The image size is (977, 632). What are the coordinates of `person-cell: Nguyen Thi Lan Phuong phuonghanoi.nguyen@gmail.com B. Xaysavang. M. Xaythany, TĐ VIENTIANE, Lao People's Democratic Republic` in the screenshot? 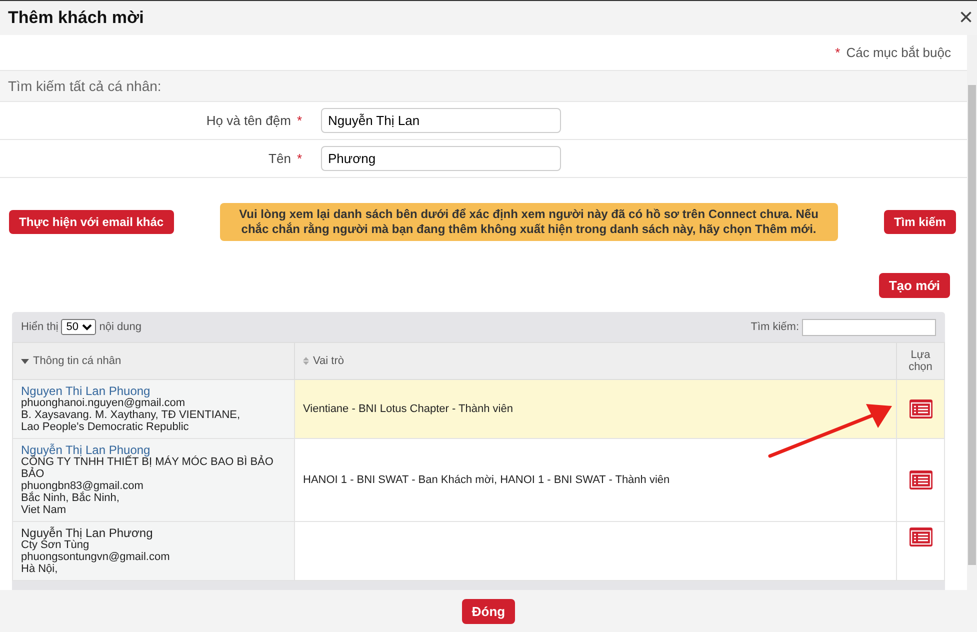 It's located at (153, 409).